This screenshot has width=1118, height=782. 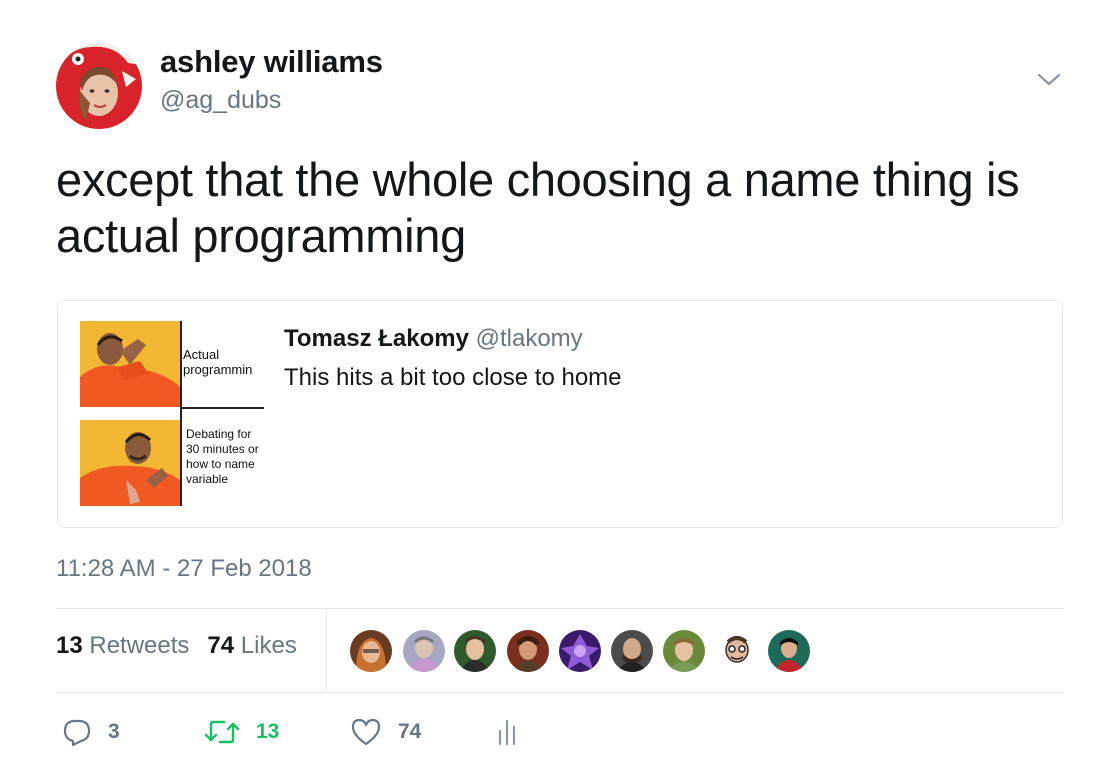 I want to click on retweets-stat: 13 Retweets, so click(x=122, y=645).